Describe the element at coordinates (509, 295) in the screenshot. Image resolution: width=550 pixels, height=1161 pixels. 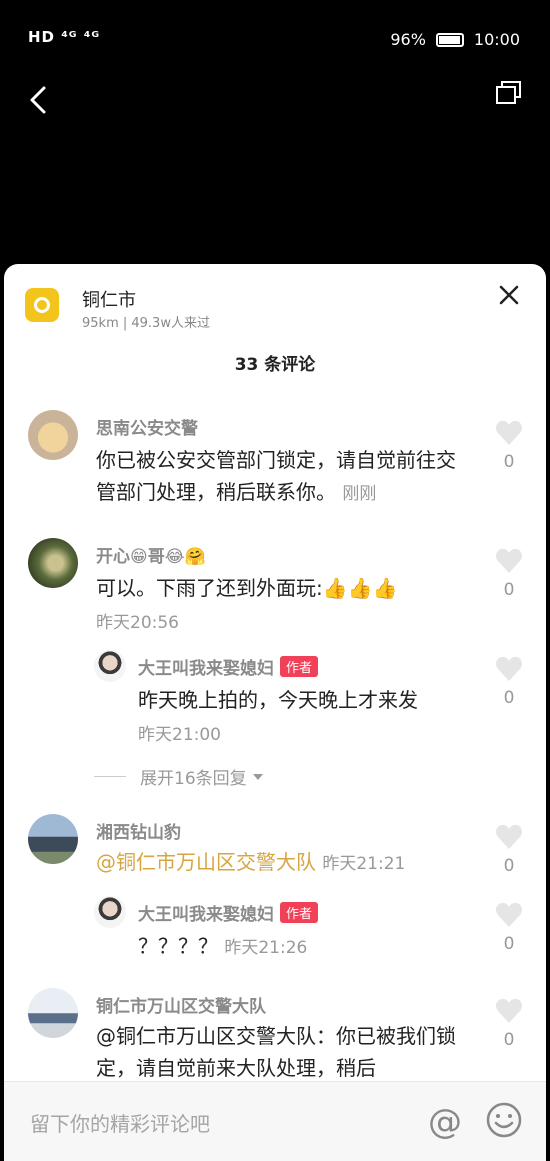
I see `close-icon` at that location.